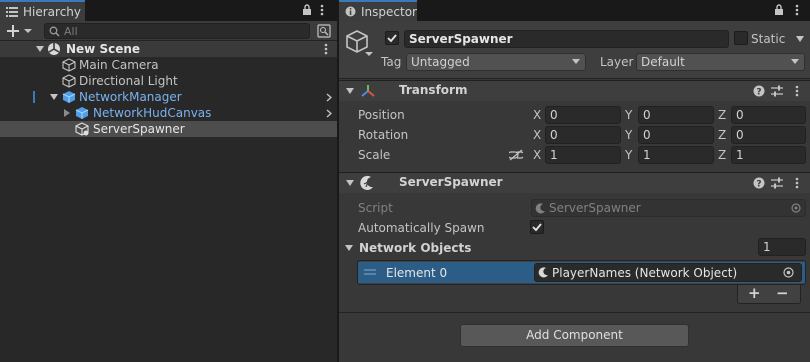 This screenshot has height=362, width=810. I want to click on hierarchy-item-label: Directional Light, so click(128, 81).